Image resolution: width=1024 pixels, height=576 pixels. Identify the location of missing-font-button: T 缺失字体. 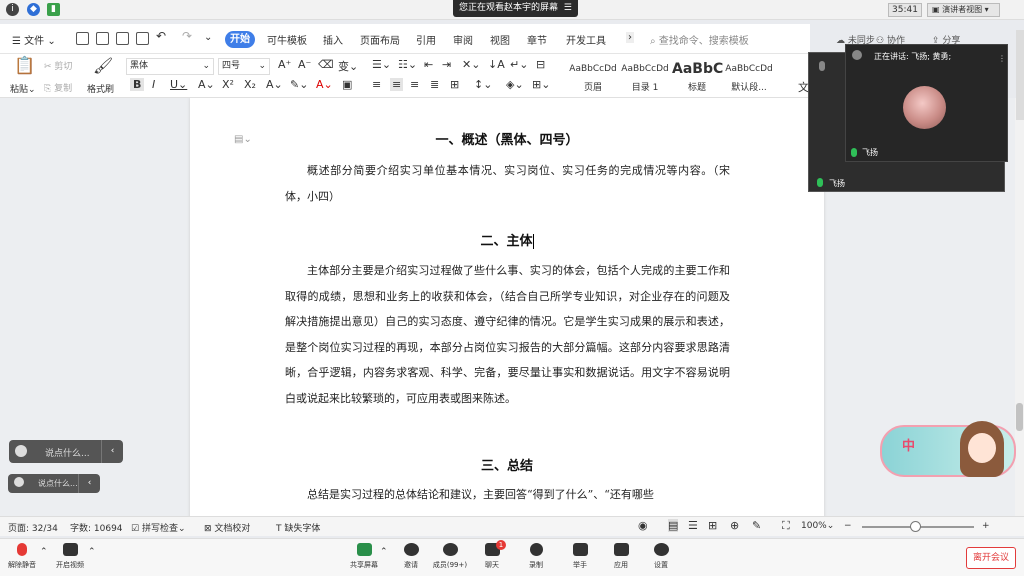
(298, 527).